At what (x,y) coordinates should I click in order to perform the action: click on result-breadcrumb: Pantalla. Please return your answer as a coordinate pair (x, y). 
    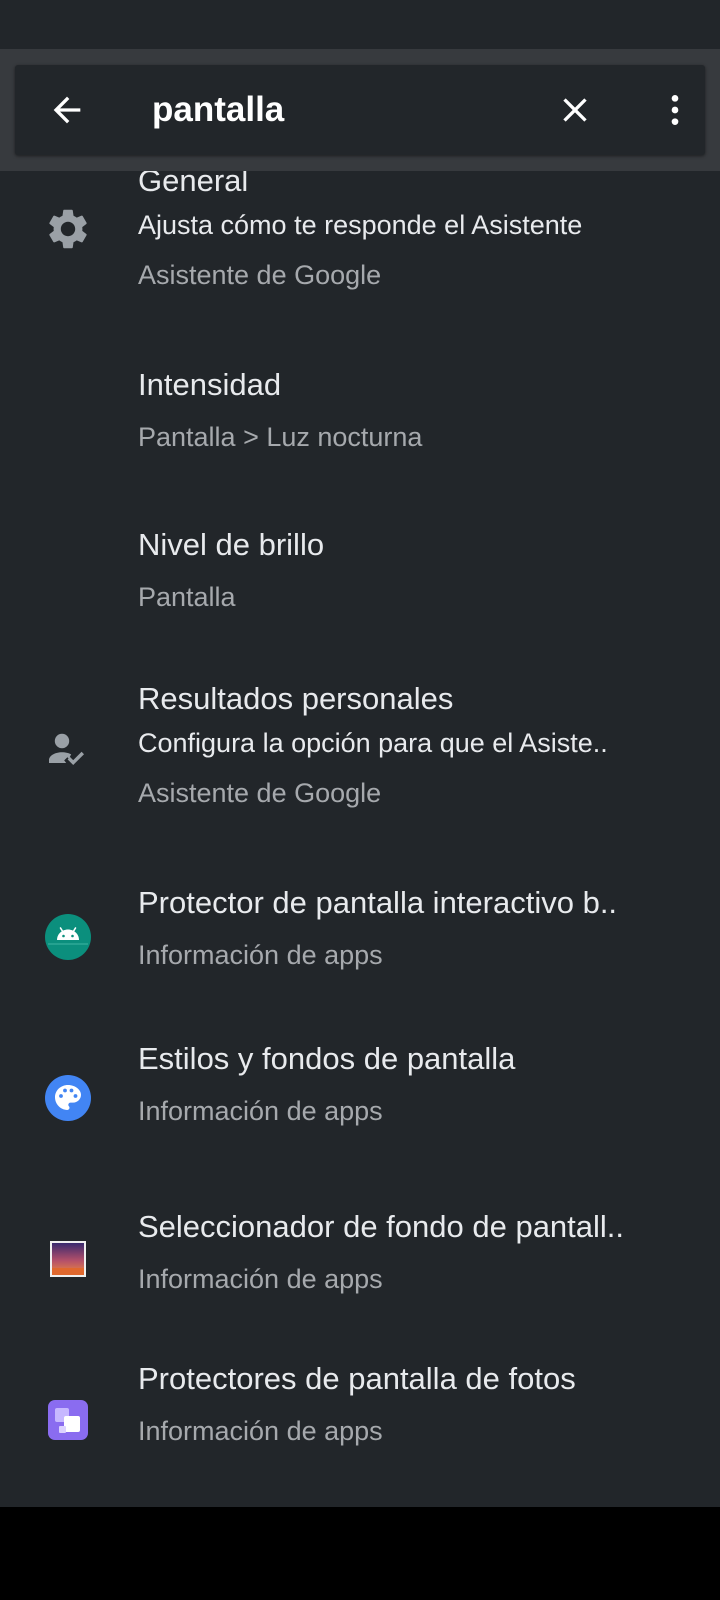
    Looking at the image, I should click on (187, 597).